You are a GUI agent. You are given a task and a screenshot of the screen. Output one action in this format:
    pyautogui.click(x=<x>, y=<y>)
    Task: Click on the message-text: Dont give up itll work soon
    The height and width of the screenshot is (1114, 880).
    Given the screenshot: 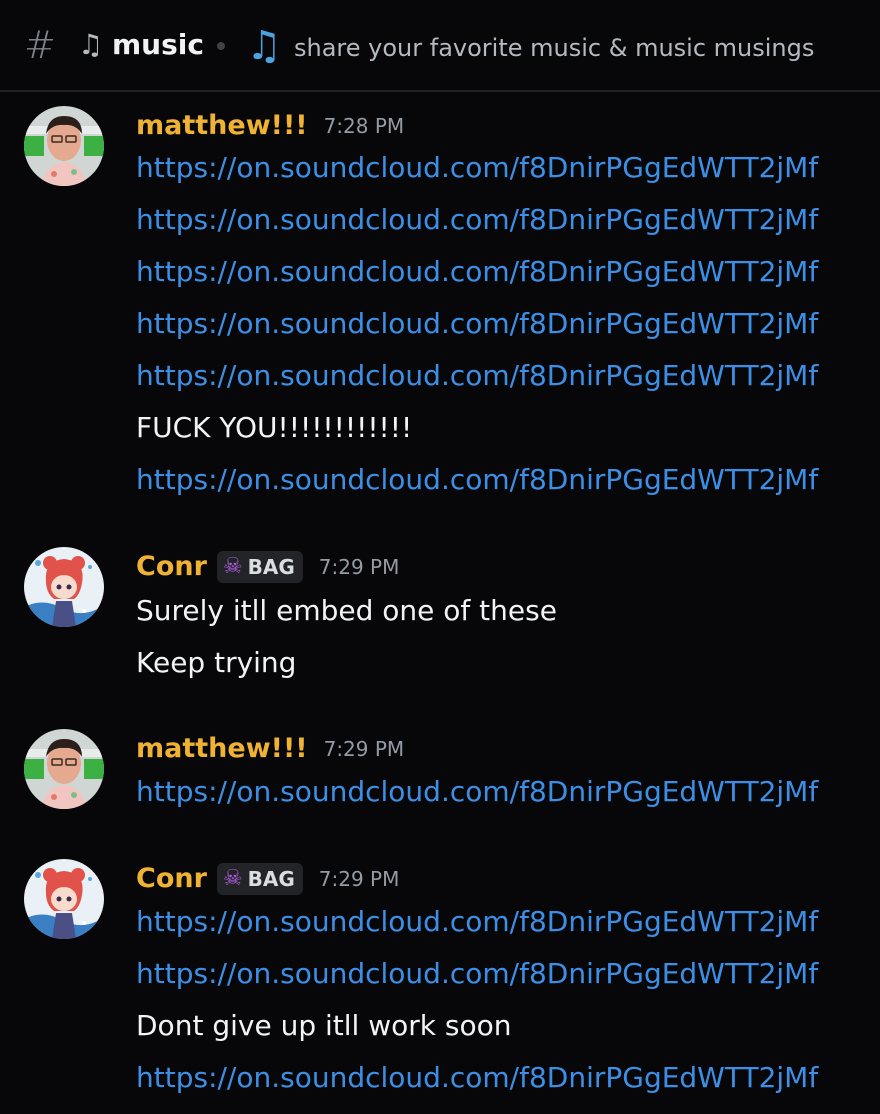 What is the action you would take?
    pyautogui.click(x=324, y=1025)
    